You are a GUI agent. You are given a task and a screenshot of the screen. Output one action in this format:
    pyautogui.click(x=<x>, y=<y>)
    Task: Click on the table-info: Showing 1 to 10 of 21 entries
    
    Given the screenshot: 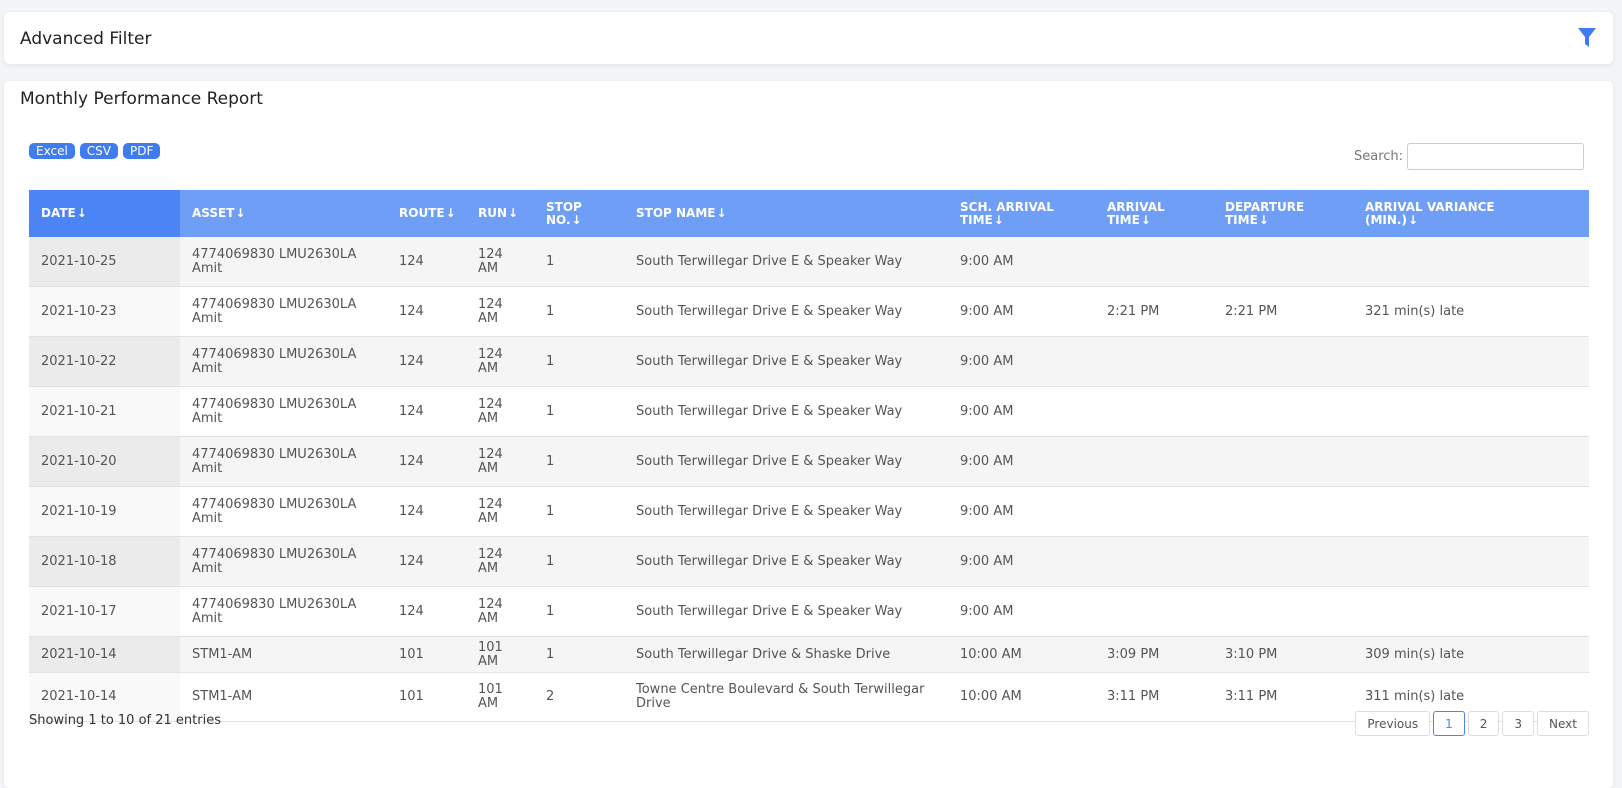 What is the action you would take?
    pyautogui.click(x=125, y=720)
    